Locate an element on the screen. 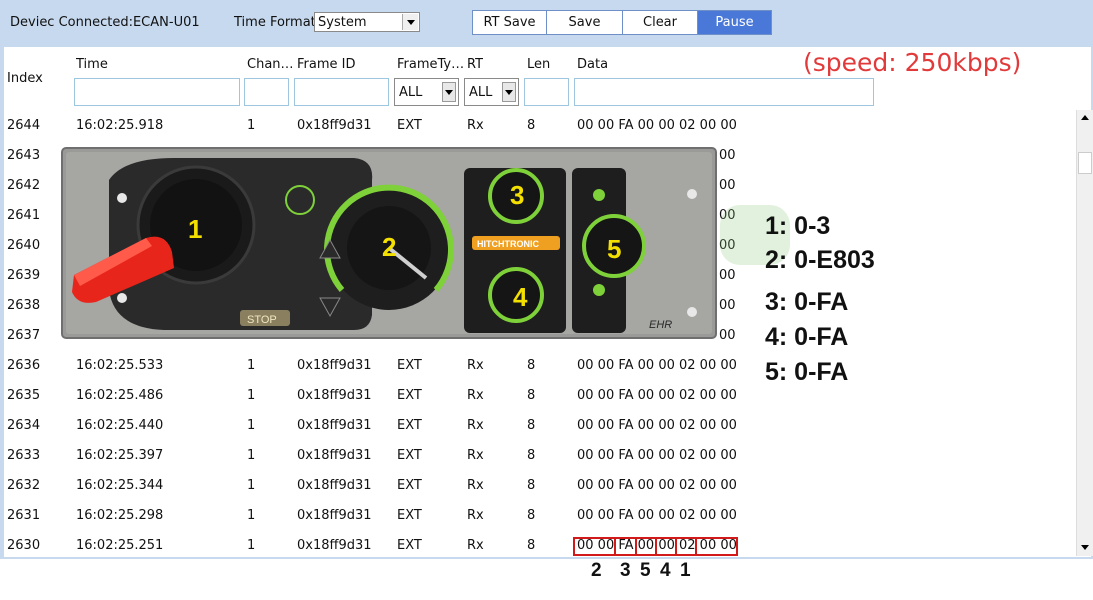  byte-label: 4 is located at coordinates (665, 570).